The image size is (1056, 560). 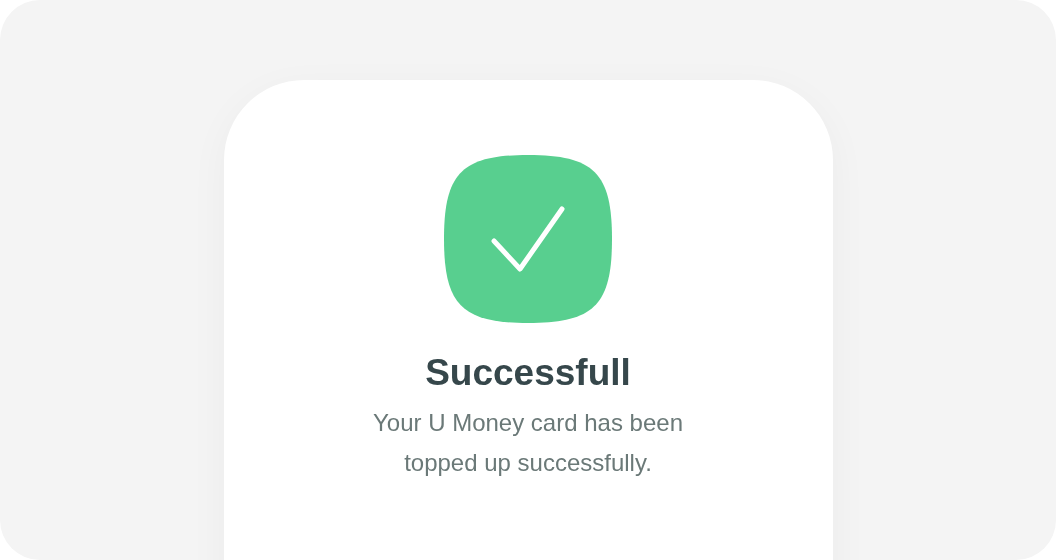 I want to click on dialog-message: Your U Money card has been topped up successfully., so click(x=528, y=443).